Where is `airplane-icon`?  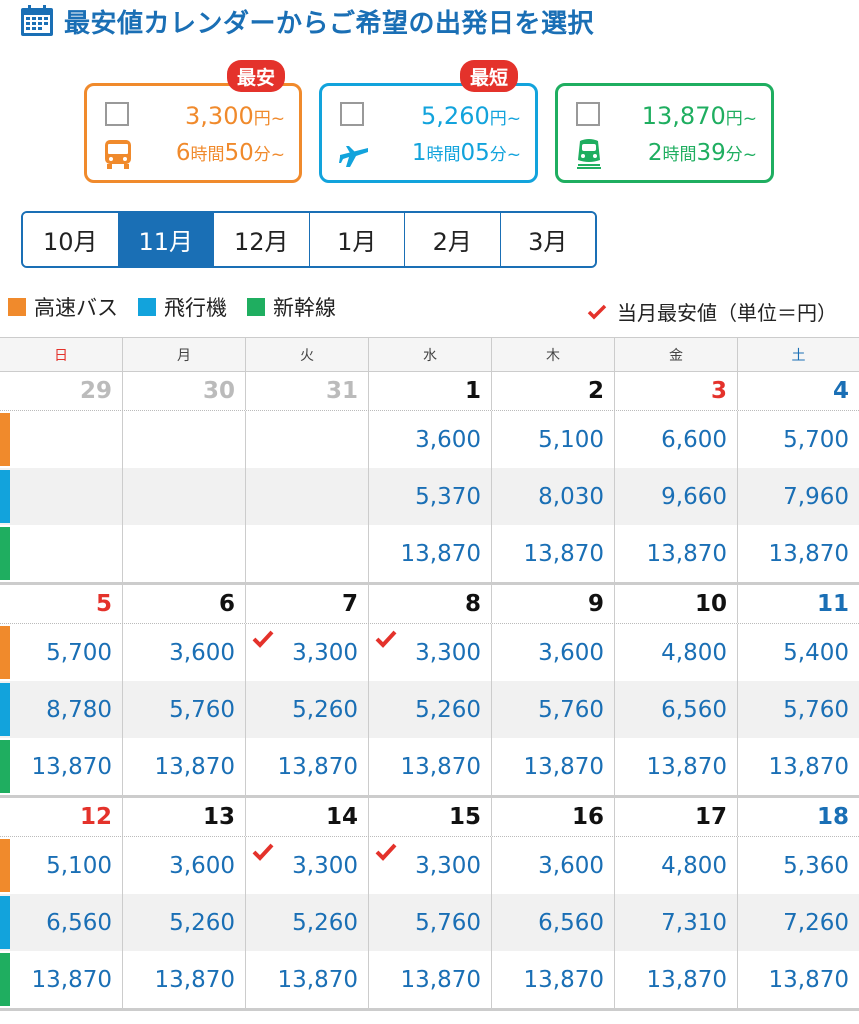 airplane-icon is located at coordinates (353, 156).